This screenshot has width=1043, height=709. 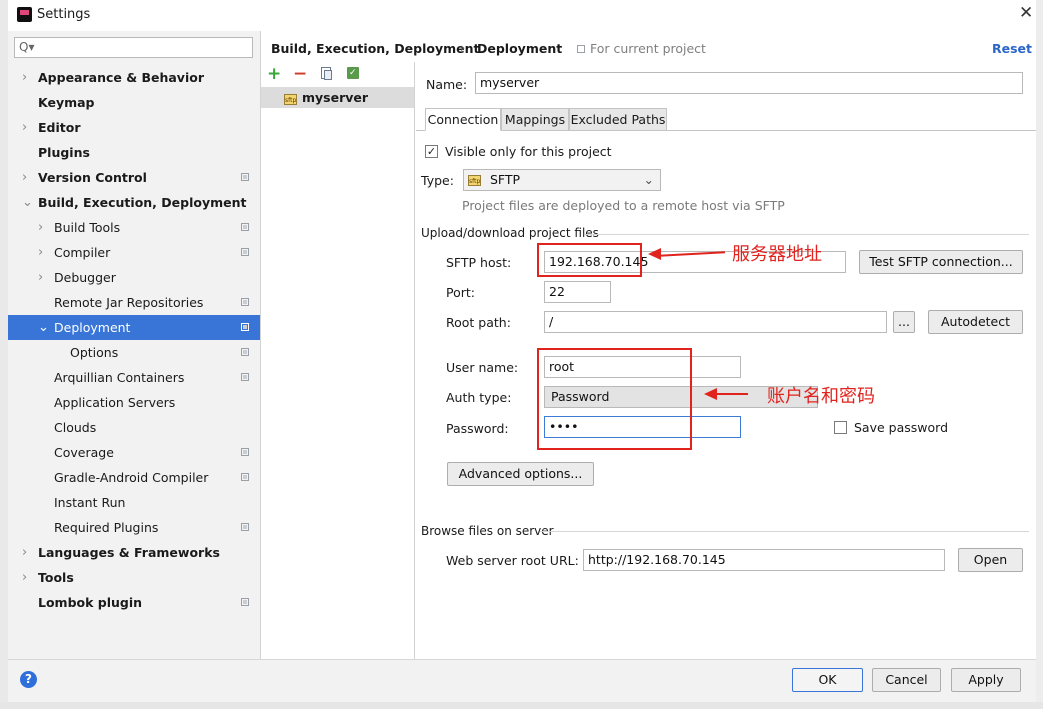 What do you see at coordinates (134, 427) in the screenshot?
I see `sidebar-item-clouds: Clouds` at bounding box center [134, 427].